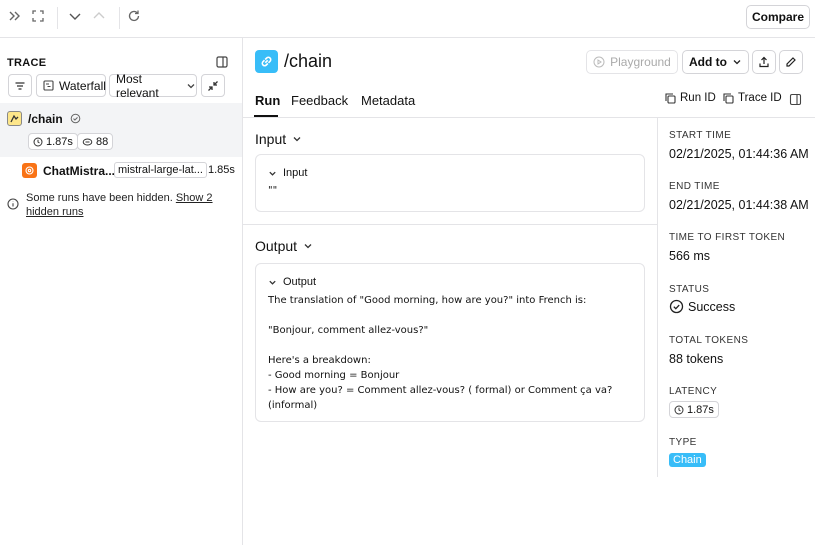  I want to click on tokens-icon, so click(87, 142).